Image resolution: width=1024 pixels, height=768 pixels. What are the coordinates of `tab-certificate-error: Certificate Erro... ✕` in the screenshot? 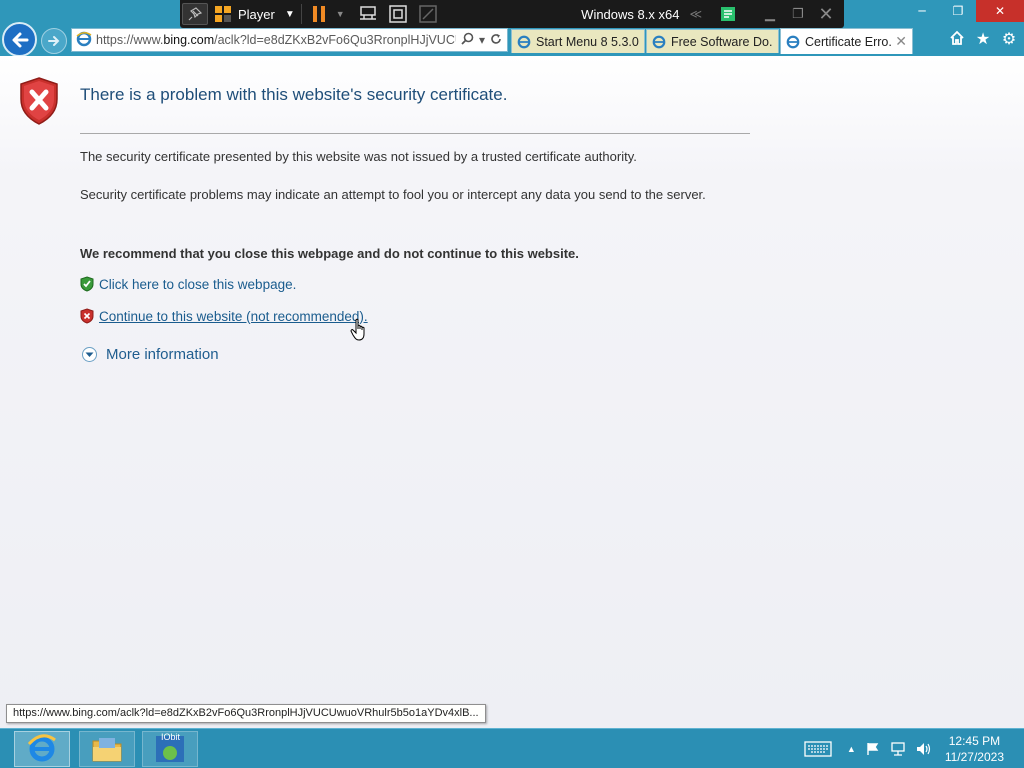 It's located at (846, 41).